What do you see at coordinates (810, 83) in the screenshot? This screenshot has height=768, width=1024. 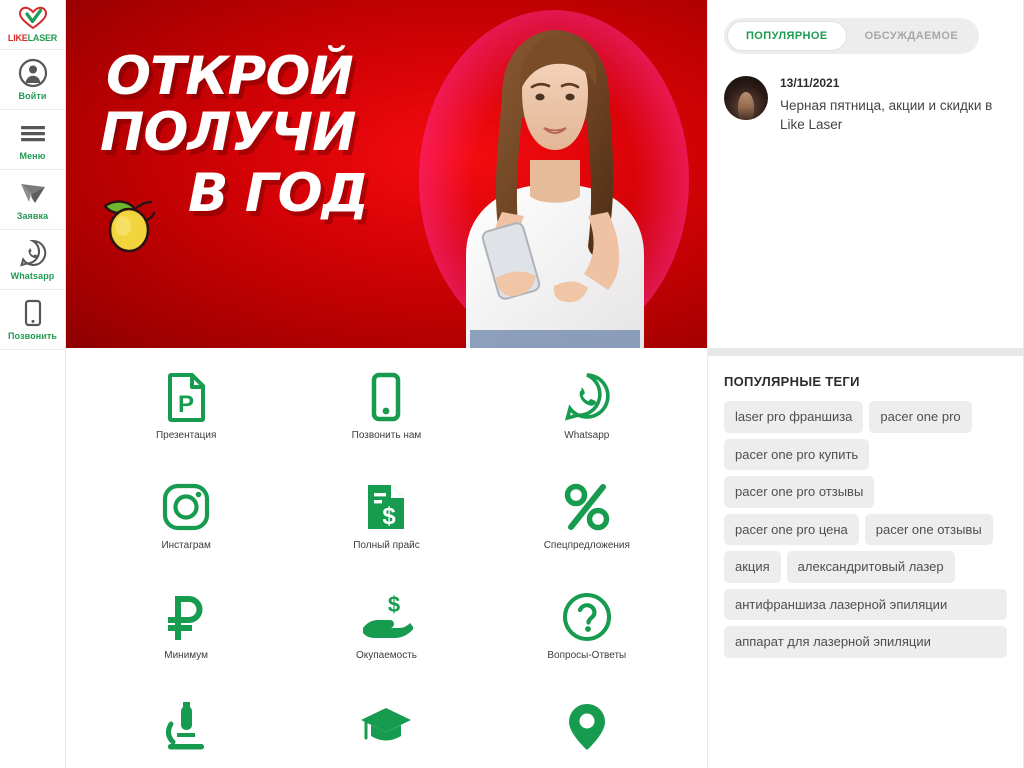 I see `post-date: 13/11/2021` at bounding box center [810, 83].